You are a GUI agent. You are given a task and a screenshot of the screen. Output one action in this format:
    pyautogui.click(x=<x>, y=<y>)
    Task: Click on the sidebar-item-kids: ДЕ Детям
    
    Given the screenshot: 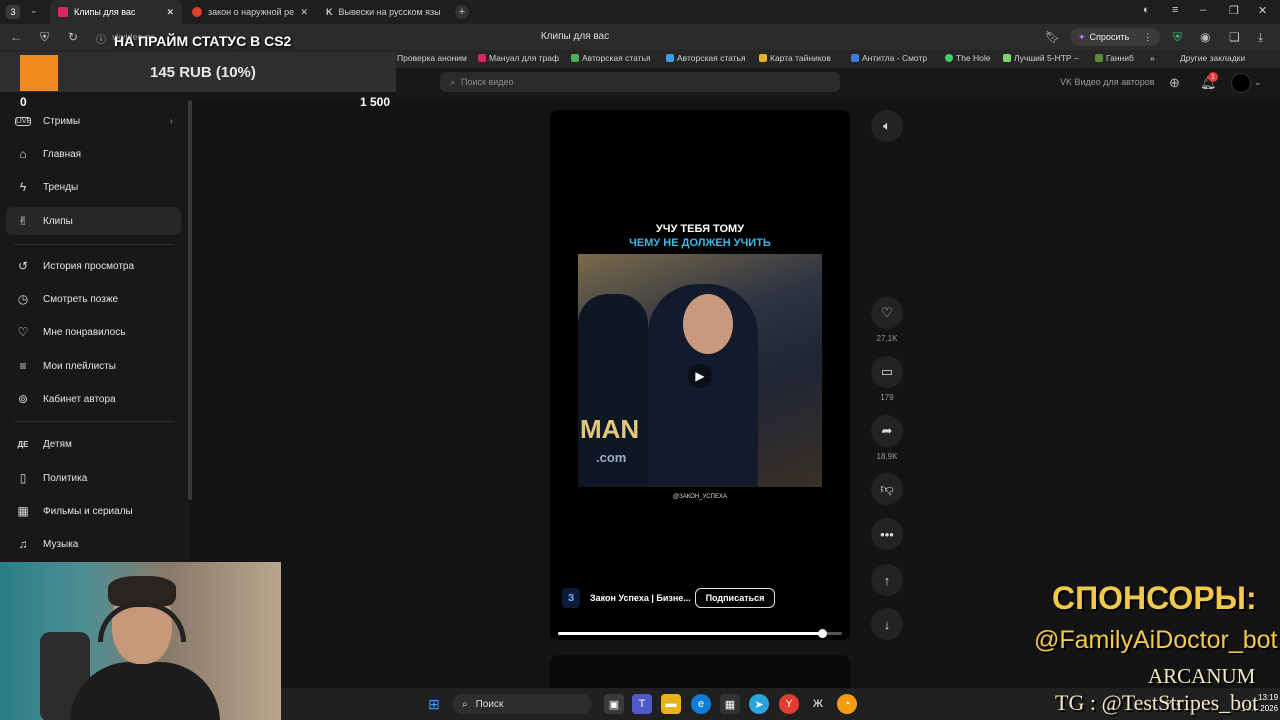 What is the action you would take?
    pyautogui.click(x=93, y=444)
    